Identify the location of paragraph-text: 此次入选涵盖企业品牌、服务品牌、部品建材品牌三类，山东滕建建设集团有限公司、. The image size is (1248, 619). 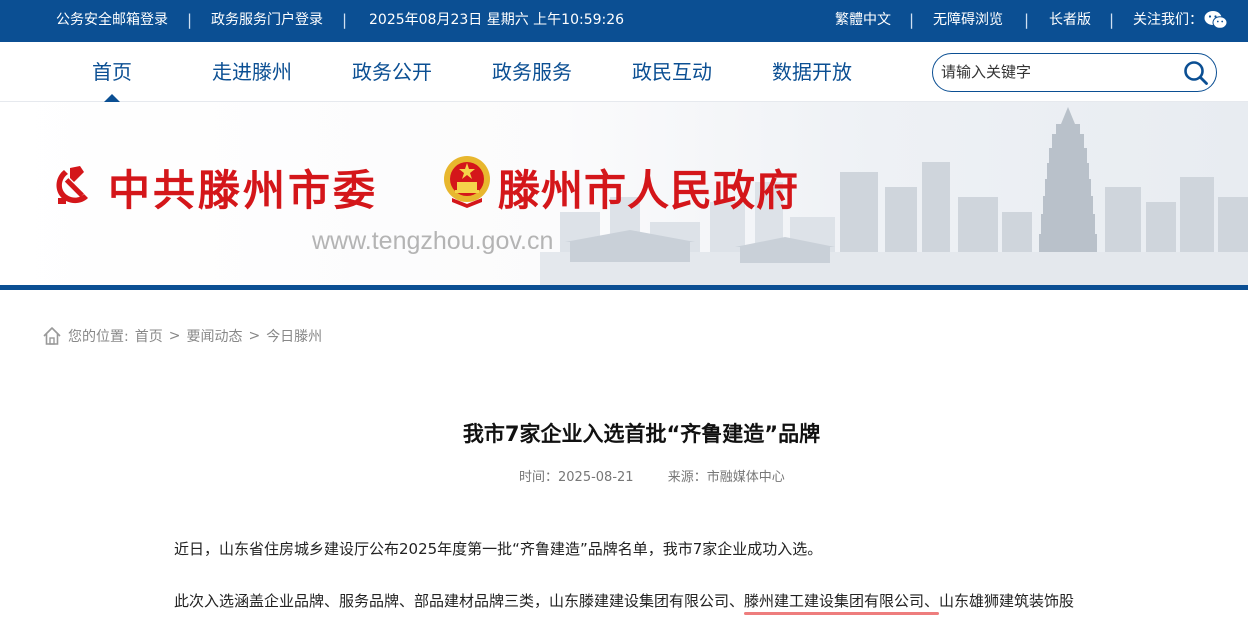
(459, 601).